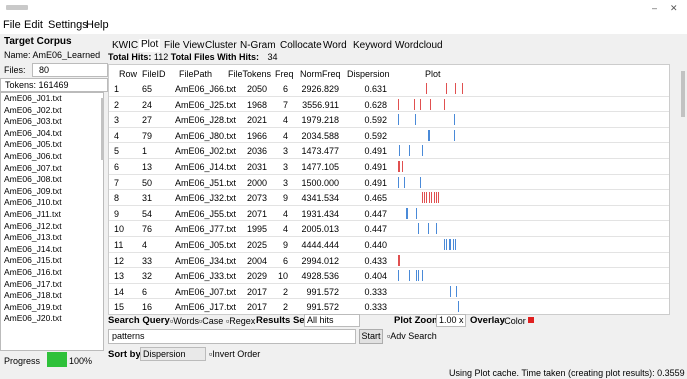  I want to click on tab-kwic: KWIC, so click(125, 45).